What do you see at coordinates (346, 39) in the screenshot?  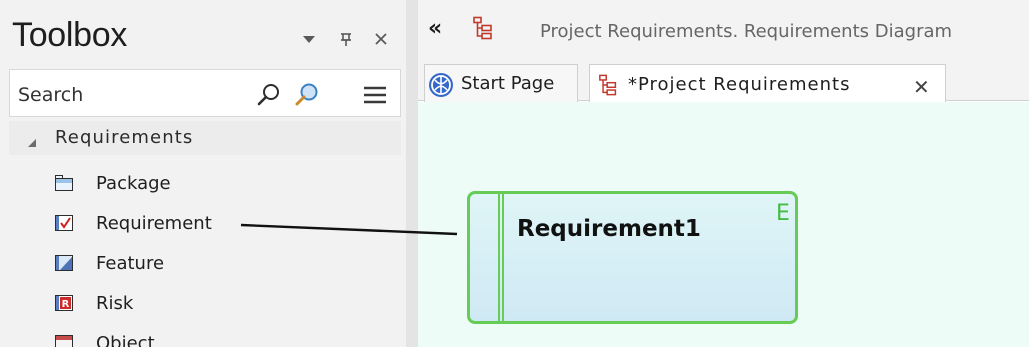 I see `pin-icon` at bounding box center [346, 39].